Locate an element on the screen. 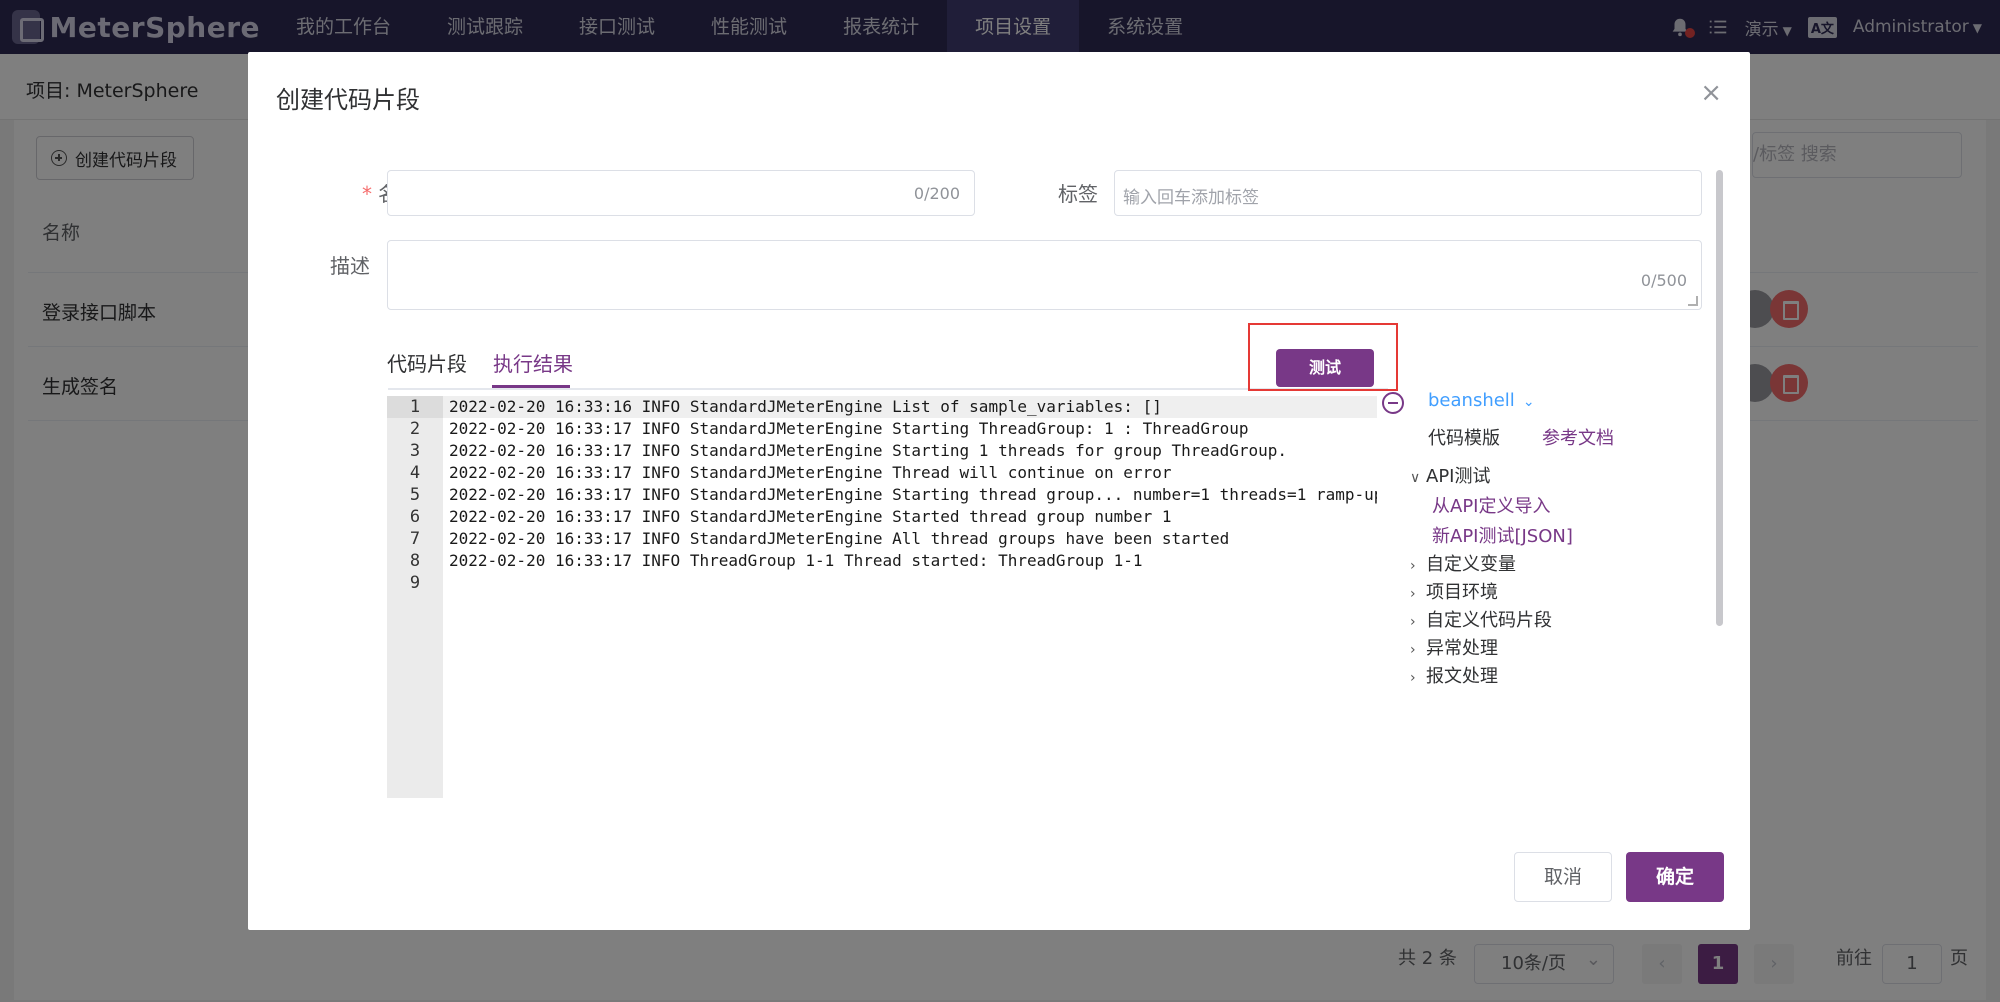 Image resolution: width=2000 pixels, height=1002 pixels. chevron-down-icon: ∨ is located at coordinates (1415, 478).